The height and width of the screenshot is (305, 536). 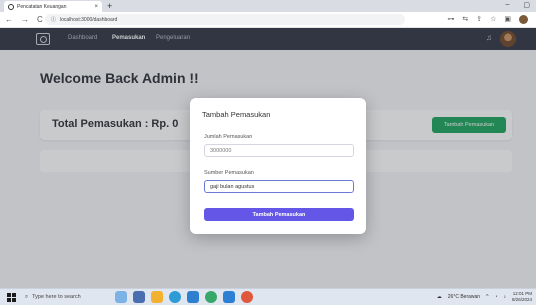 What do you see at coordinates (96, 7) in the screenshot?
I see `tab-close-icon: ×` at bounding box center [96, 7].